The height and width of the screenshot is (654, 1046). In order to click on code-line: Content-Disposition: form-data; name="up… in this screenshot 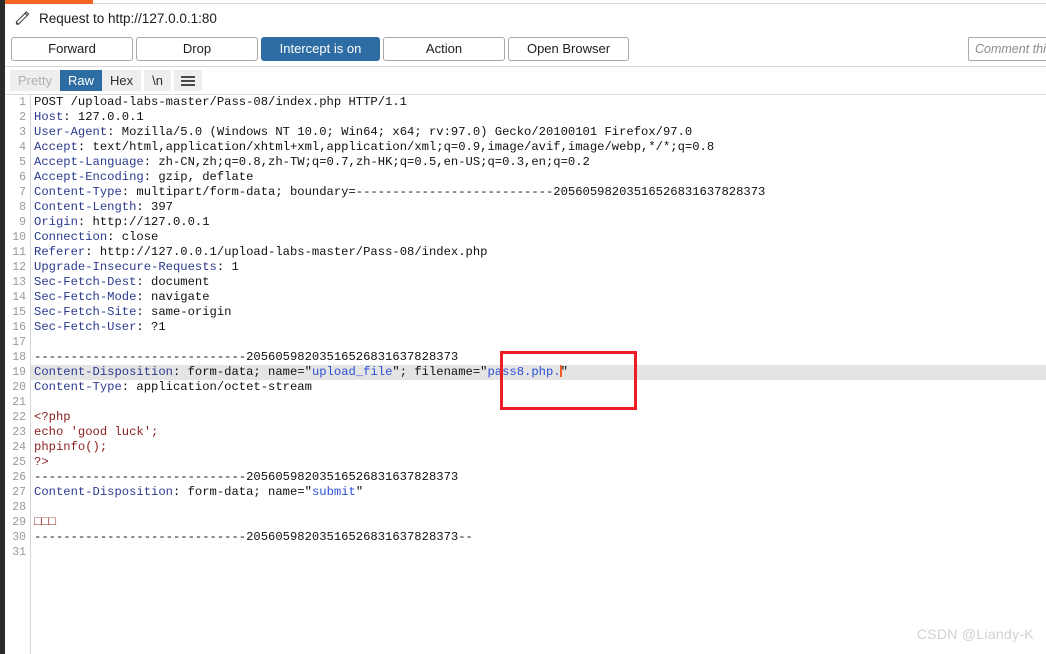, I will do `click(538, 372)`.